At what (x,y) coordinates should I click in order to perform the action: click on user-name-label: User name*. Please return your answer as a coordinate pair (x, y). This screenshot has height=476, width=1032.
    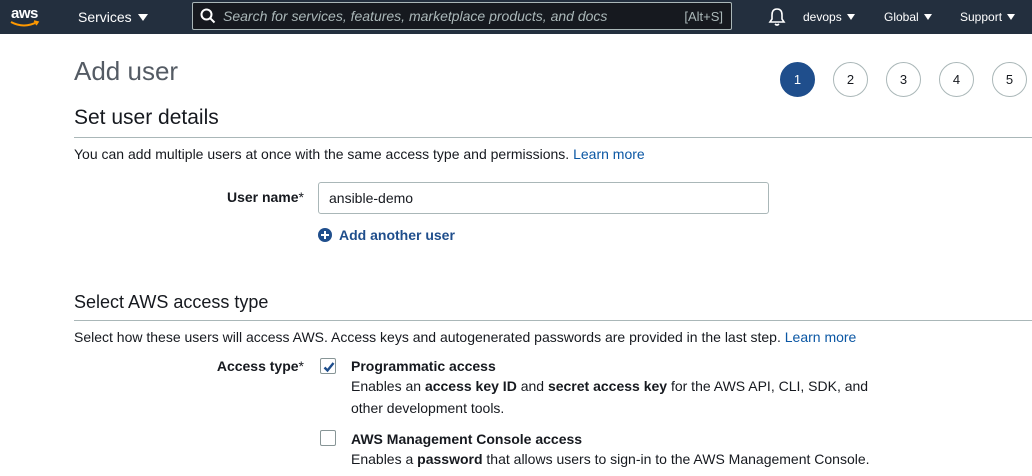
    Looking at the image, I should click on (252, 197).